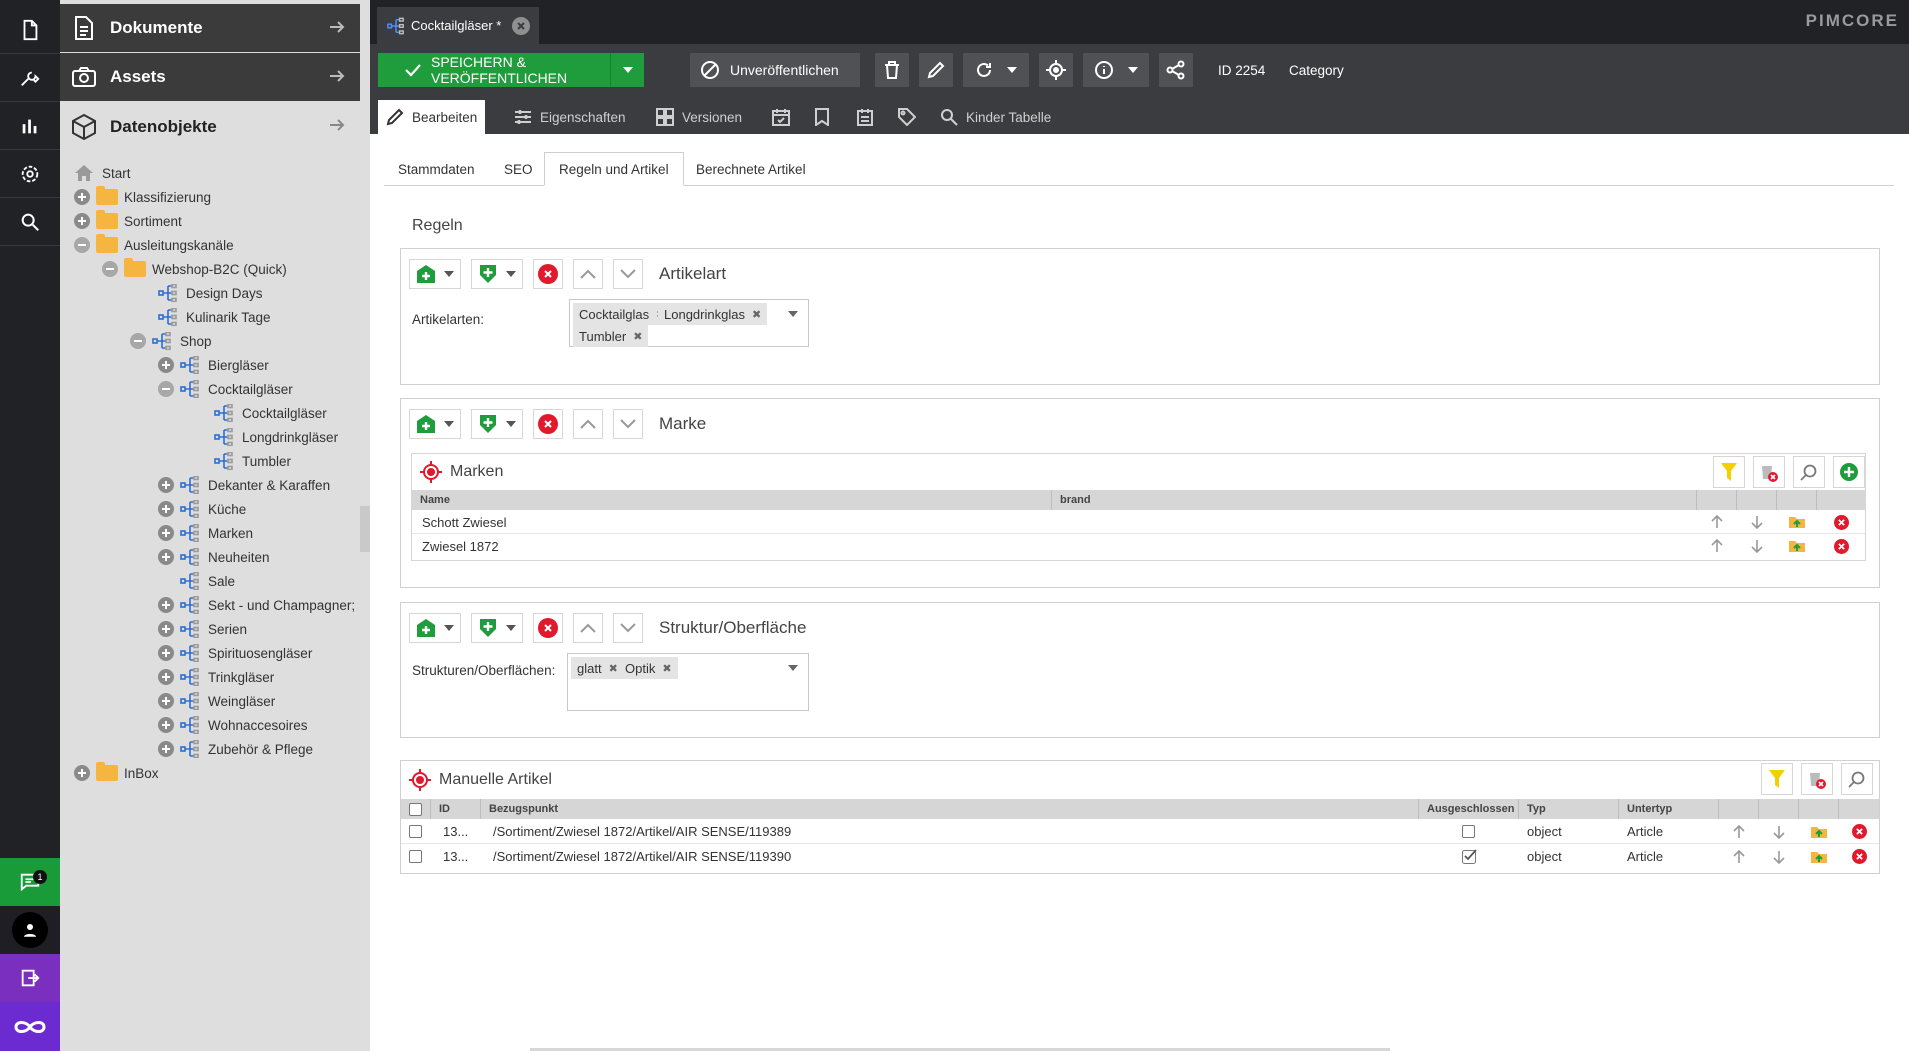  What do you see at coordinates (30, 882) in the screenshot?
I see `notifications-chat-icon: 1` at bounding box center [30, 882].